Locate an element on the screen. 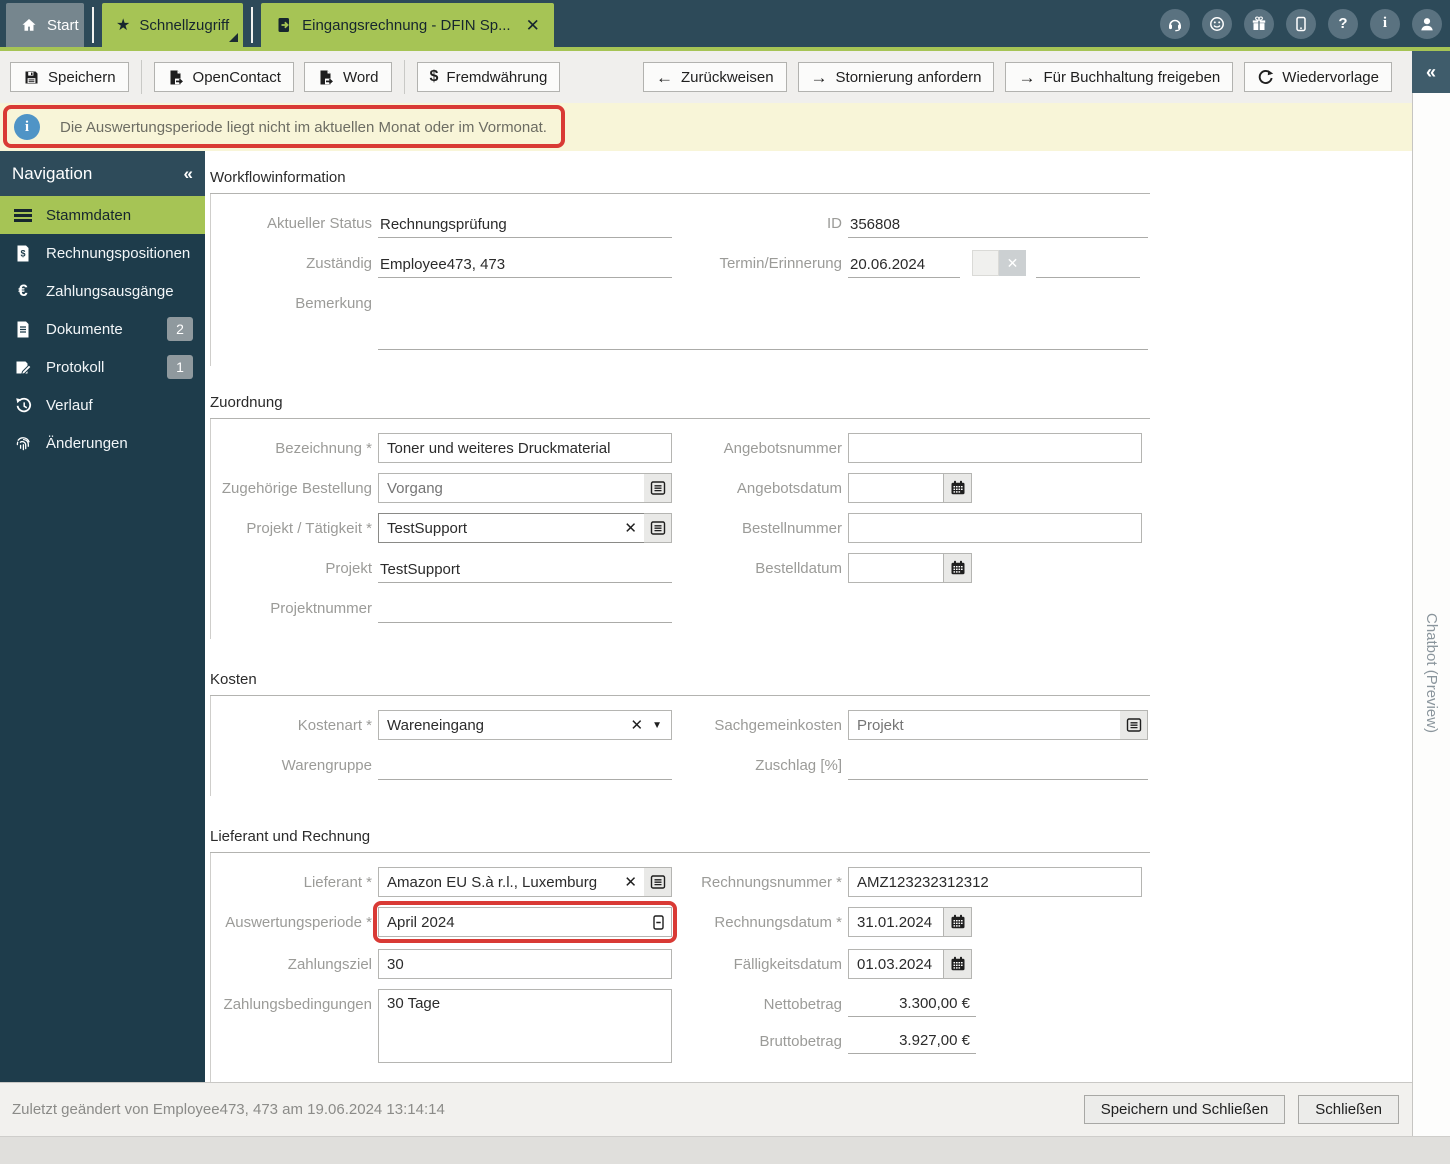 Image resolution: width=1450 pixels, height=1164 pixels. protokoll-count-badge: 1 is located at coordinates (180, 367).